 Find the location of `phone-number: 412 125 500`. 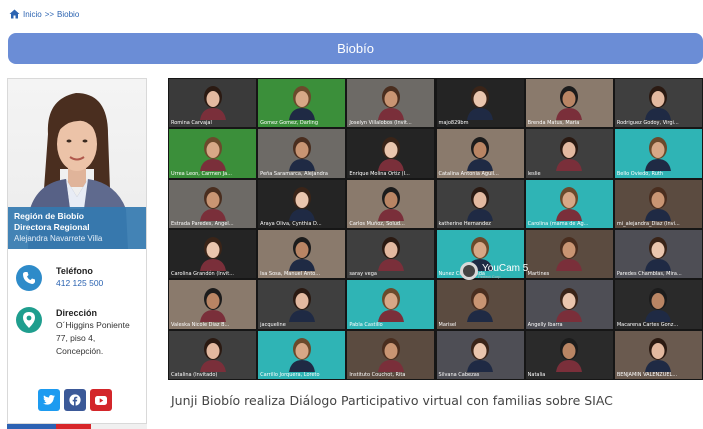

phone-number: 412 125 500 is located at coordinates (79, 283).